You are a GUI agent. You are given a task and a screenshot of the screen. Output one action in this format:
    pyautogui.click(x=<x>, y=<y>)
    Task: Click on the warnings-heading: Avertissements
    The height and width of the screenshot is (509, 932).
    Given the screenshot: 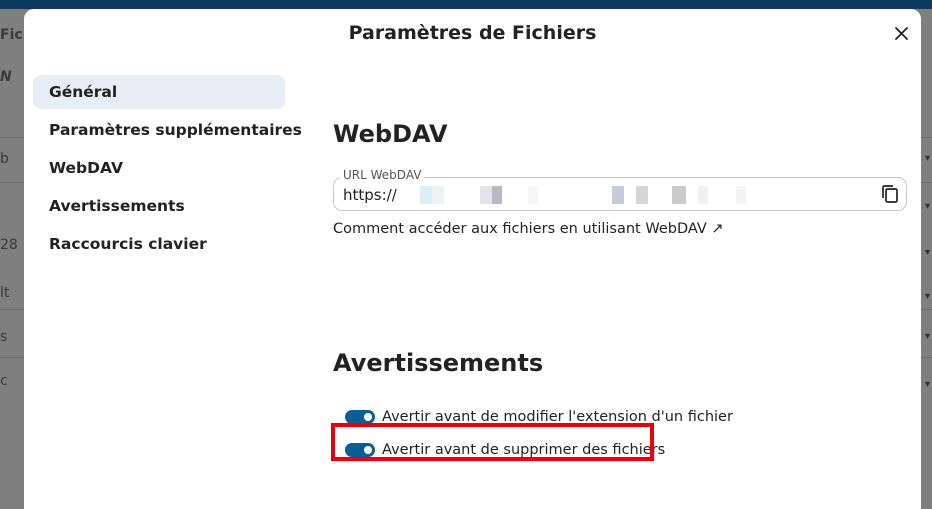 What is the action you would take?
    pyautogui.click(x=438, y=363)
    